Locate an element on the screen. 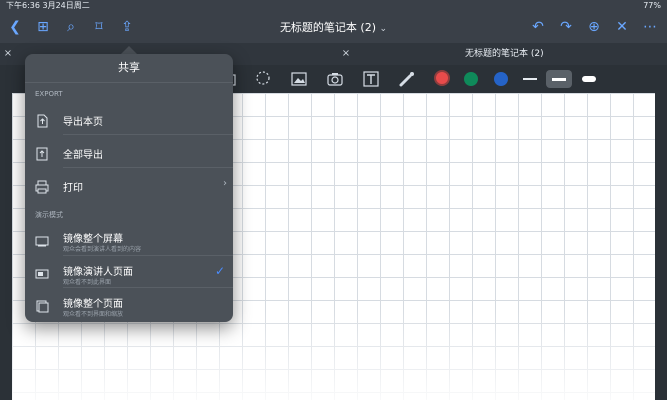 The width and height of the screenshot is (667, 400). mirror-page-icon is located at coordinates (42, 305).